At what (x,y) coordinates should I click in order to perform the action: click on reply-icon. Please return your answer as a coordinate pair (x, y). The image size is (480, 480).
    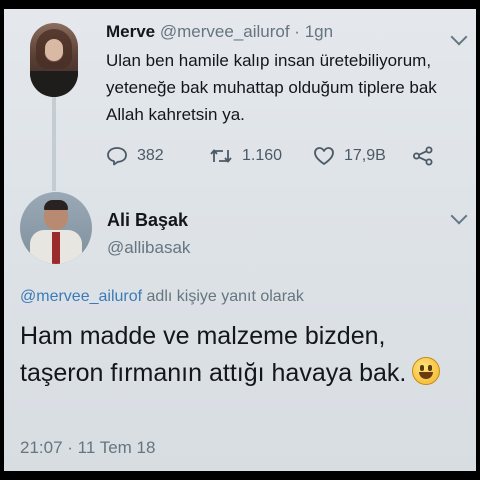
    Looking at the image, I should click on (117, 156).